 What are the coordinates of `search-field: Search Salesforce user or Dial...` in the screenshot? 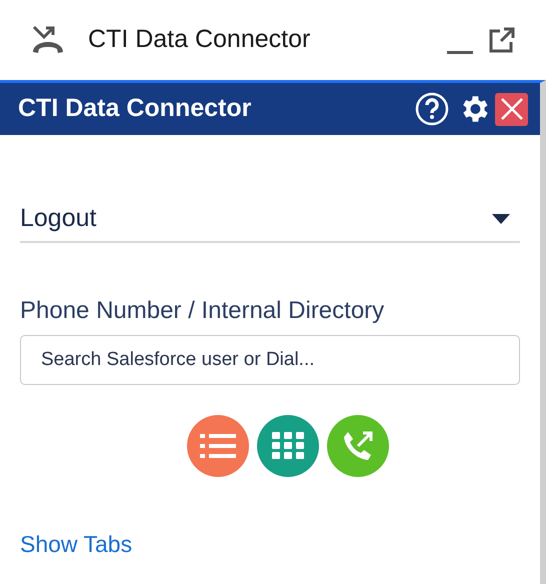 It's located at (270, 360).